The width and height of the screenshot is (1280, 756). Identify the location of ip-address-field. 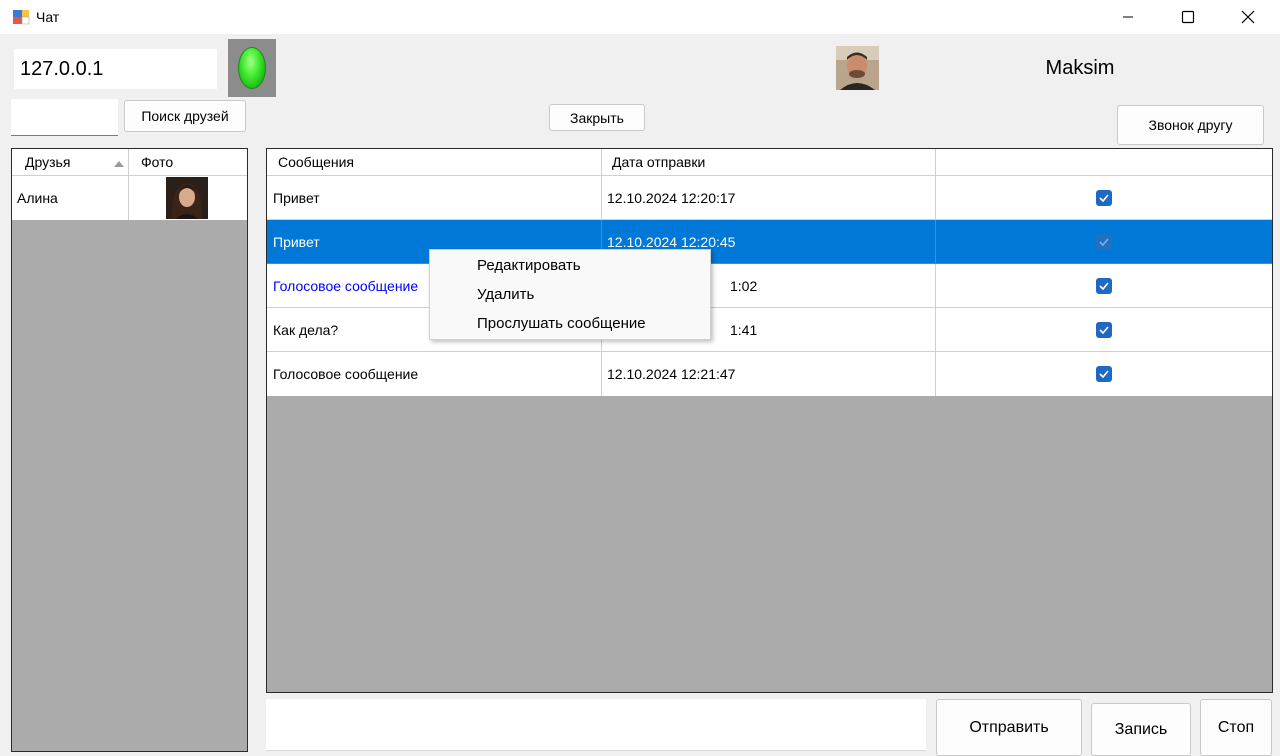
(115, 69).